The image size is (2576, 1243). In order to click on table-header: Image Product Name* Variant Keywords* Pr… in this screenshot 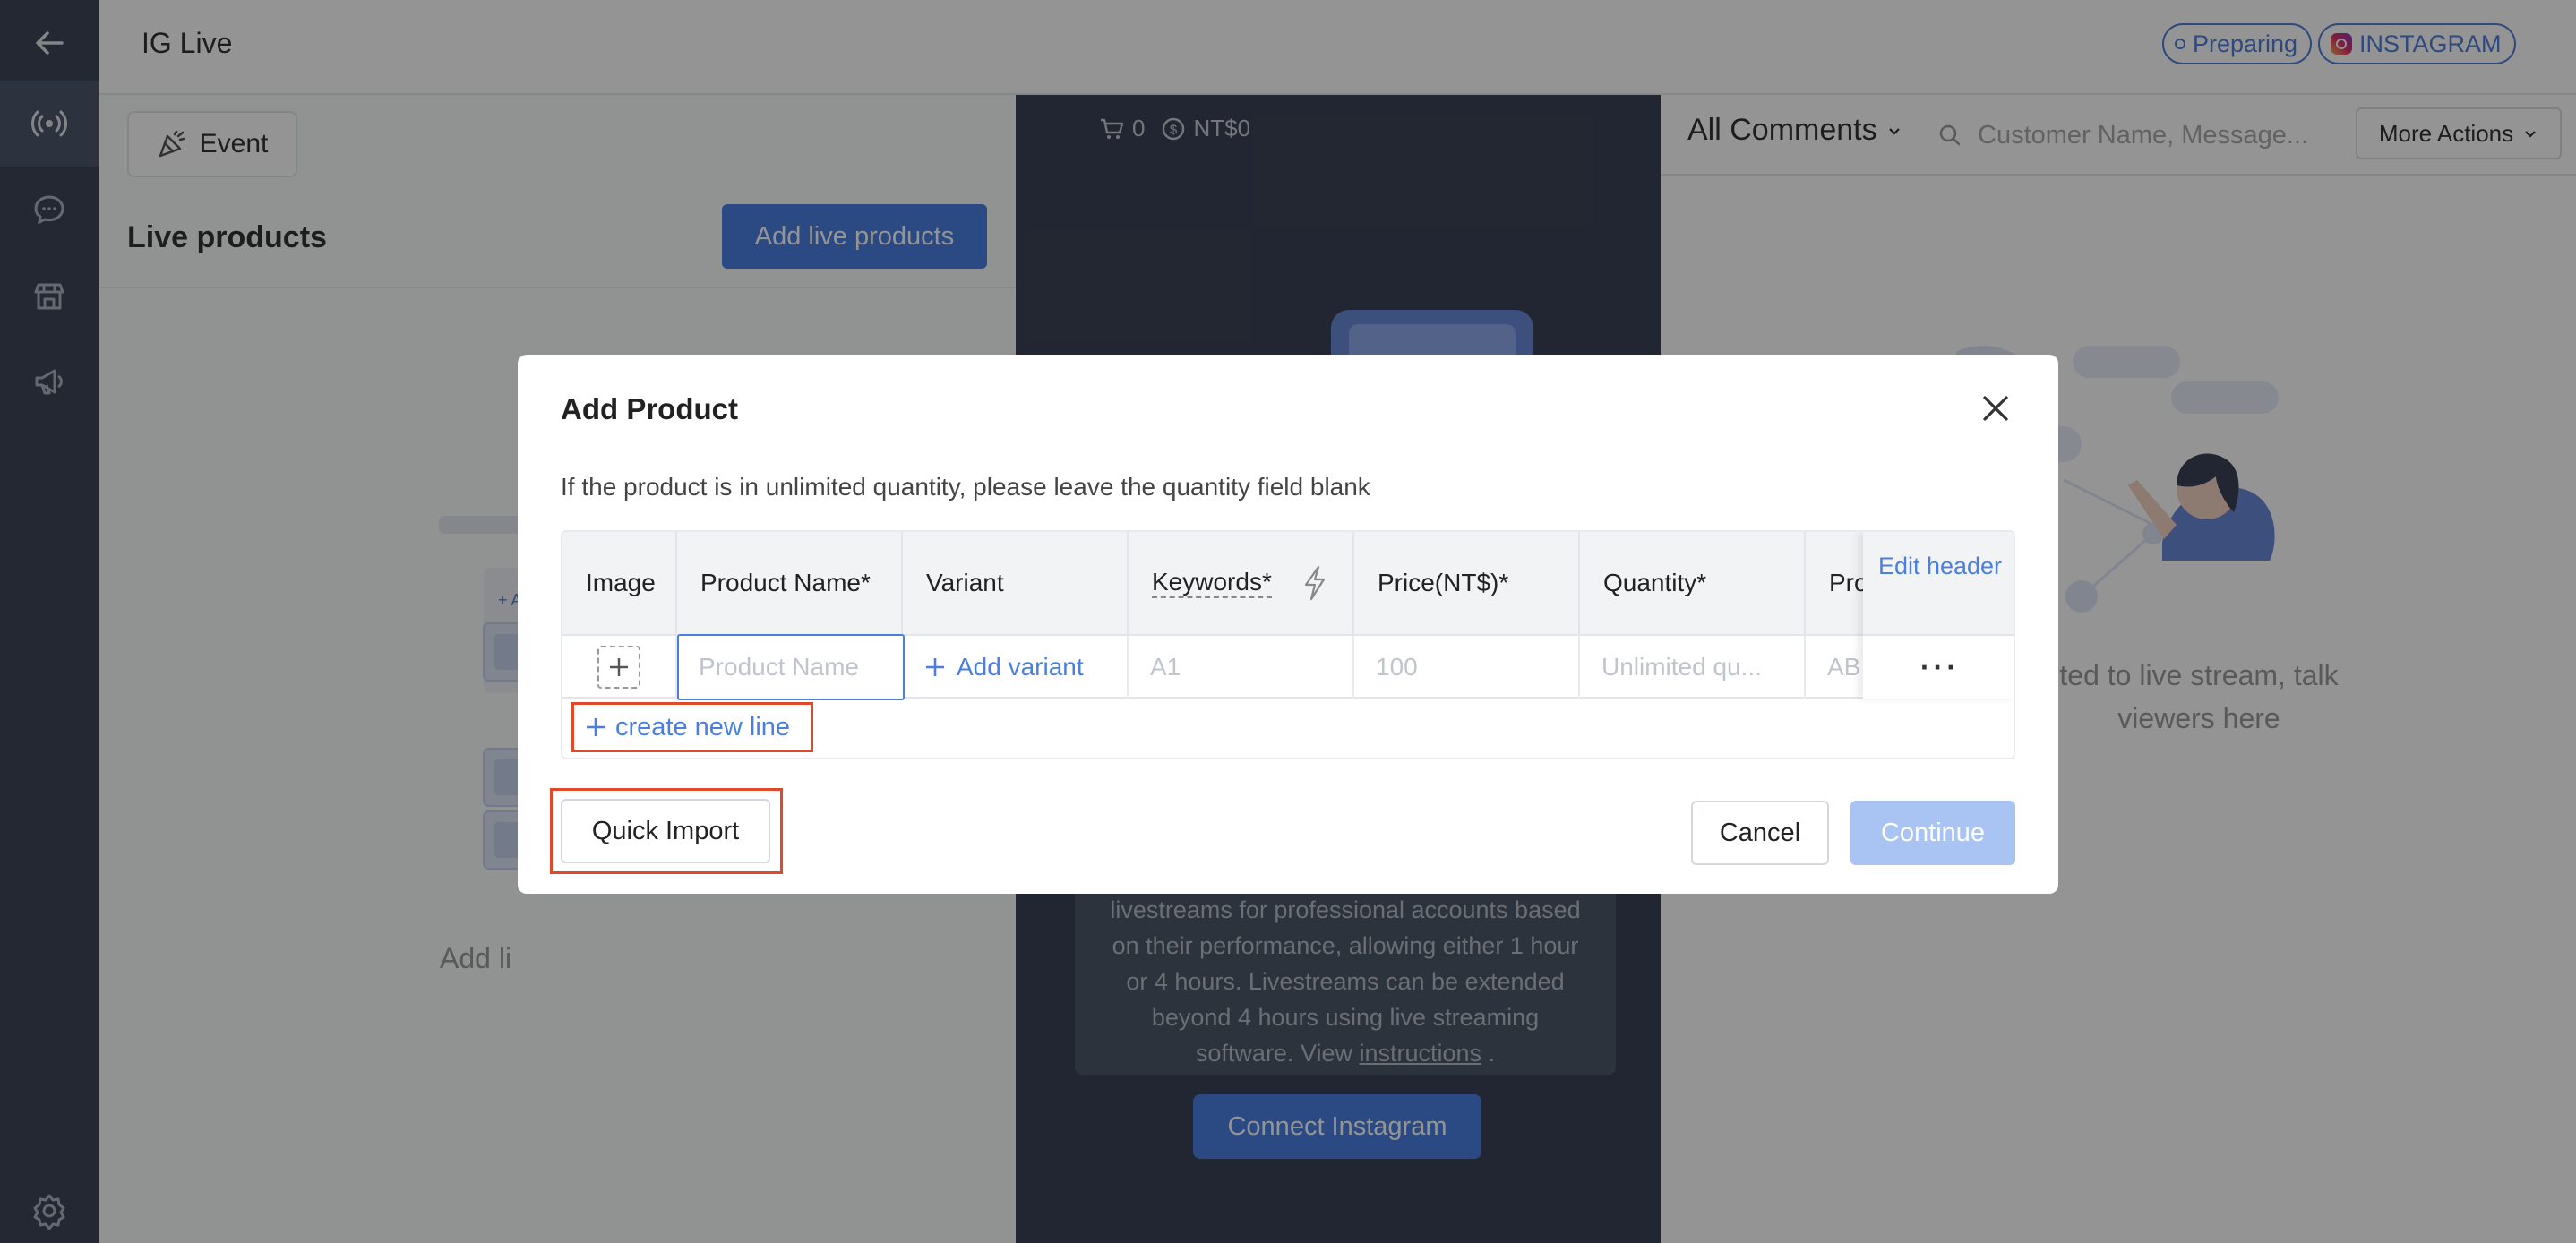, I will do `click(1288, 583)`.